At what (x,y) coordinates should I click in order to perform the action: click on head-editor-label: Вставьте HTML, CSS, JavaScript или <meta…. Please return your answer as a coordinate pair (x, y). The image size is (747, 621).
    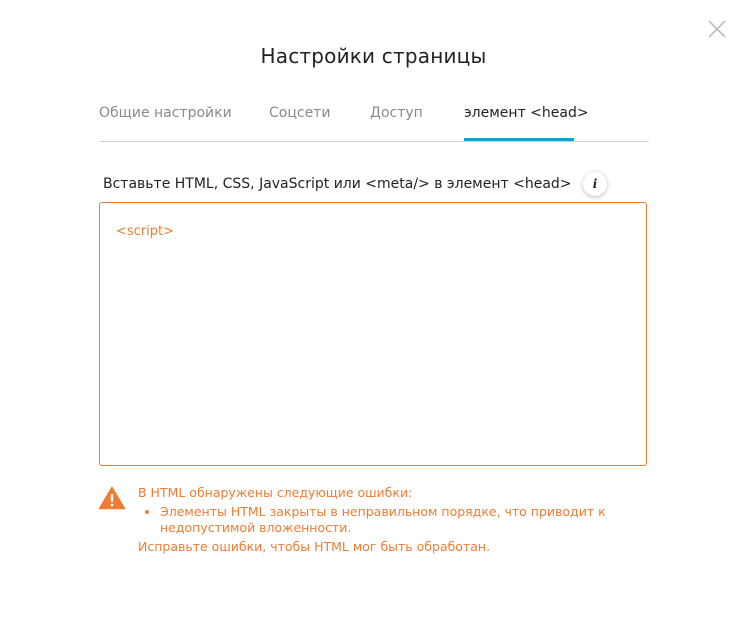
    Looking at the image, I should click on (337, 184).